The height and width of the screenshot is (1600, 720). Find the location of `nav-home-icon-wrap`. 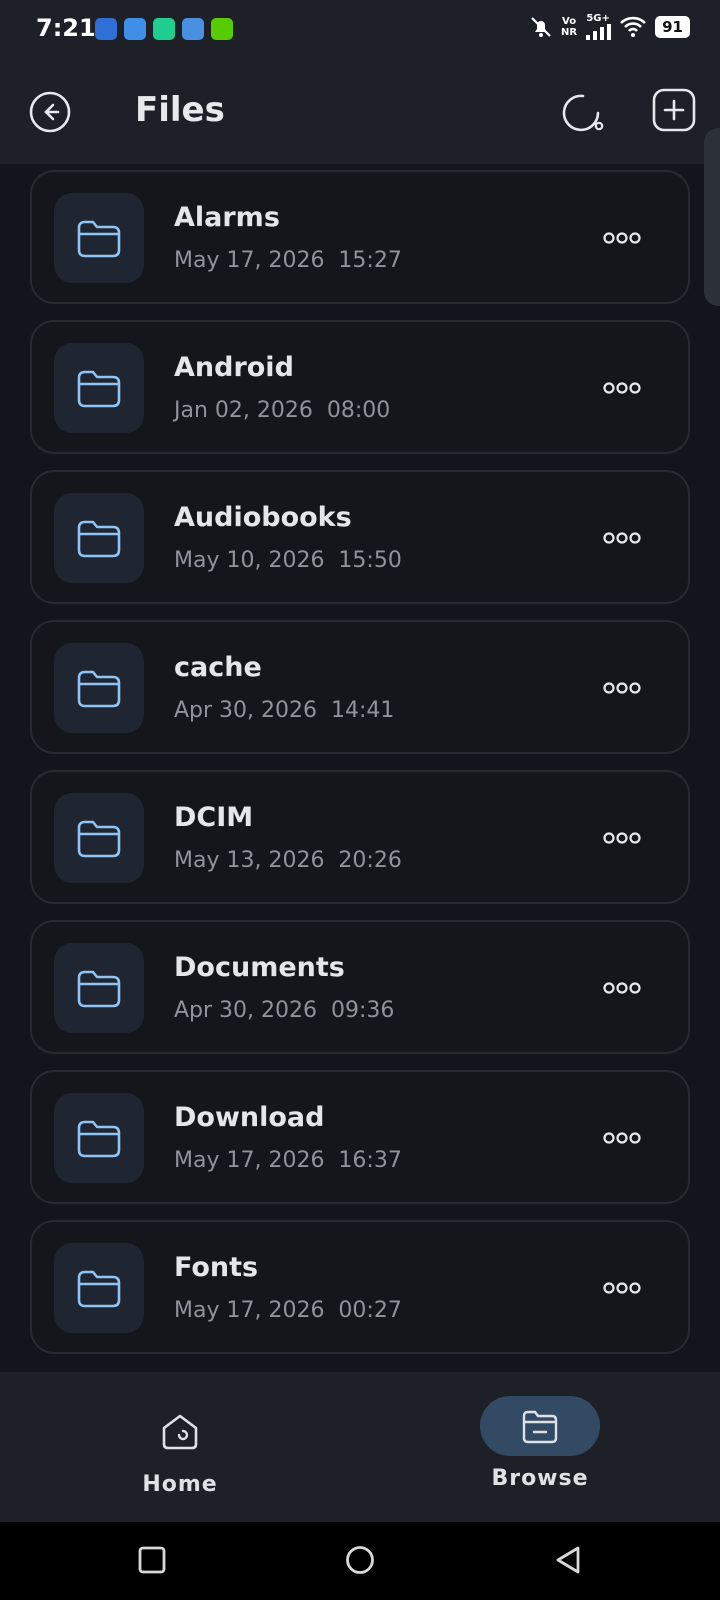

nav-home-icon-wrap is located at coordinates (180, 1432).